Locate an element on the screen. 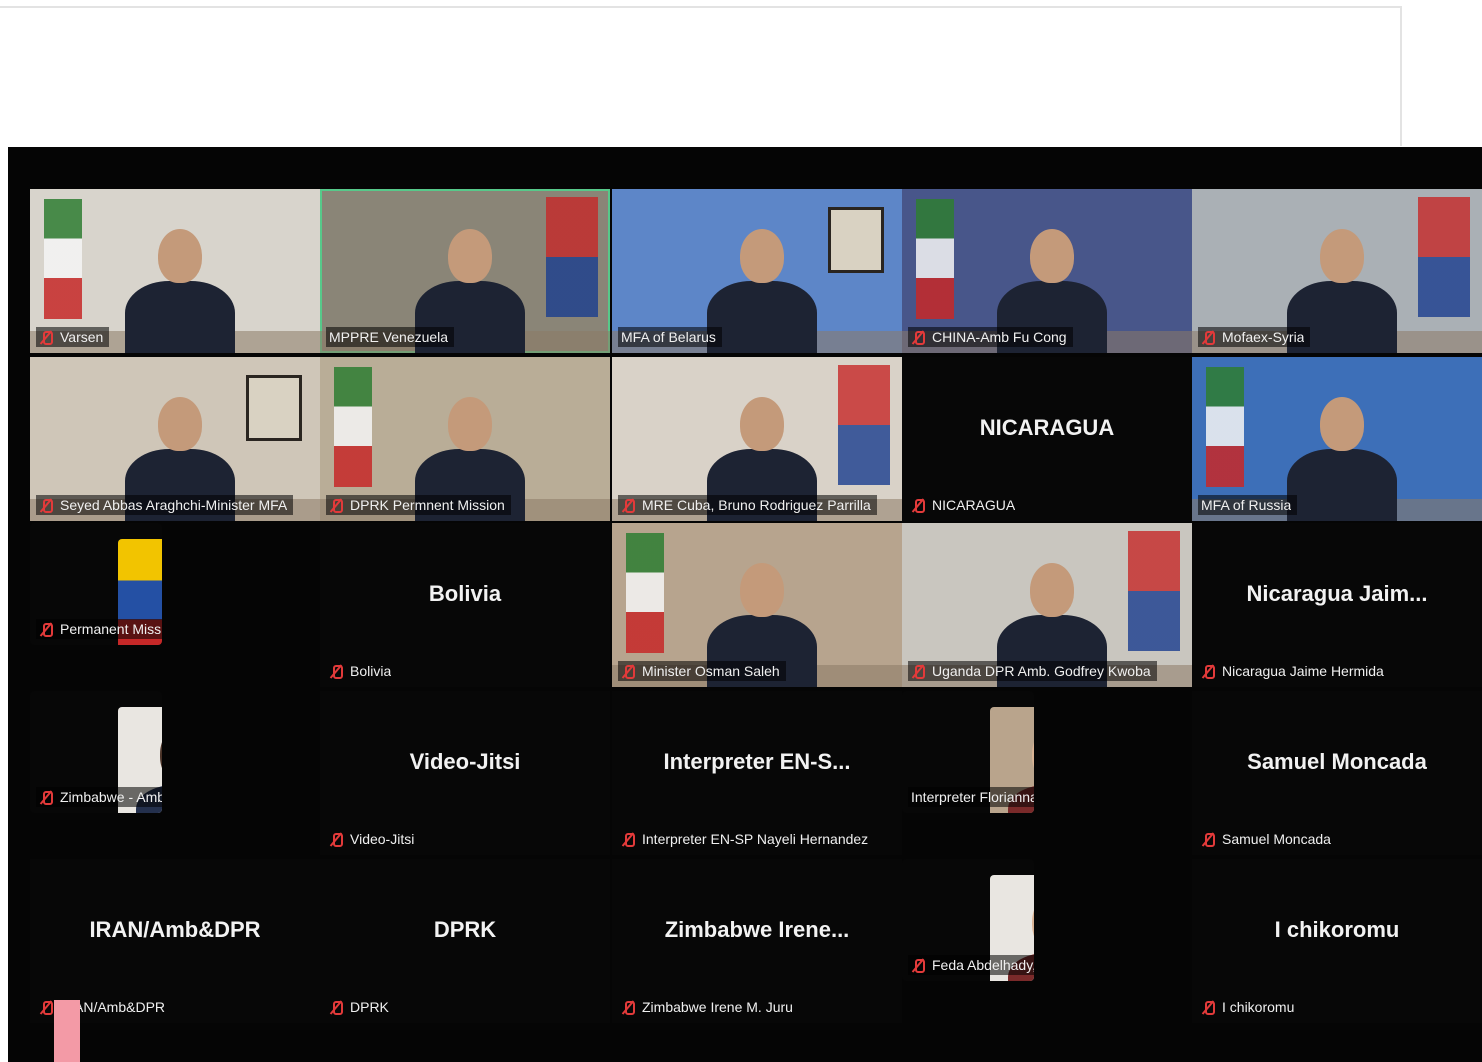 The width and height of the screenshot is (1482, 1062). participant-name-label: Minister Osman Saleh is located at coordinates (702, 671).